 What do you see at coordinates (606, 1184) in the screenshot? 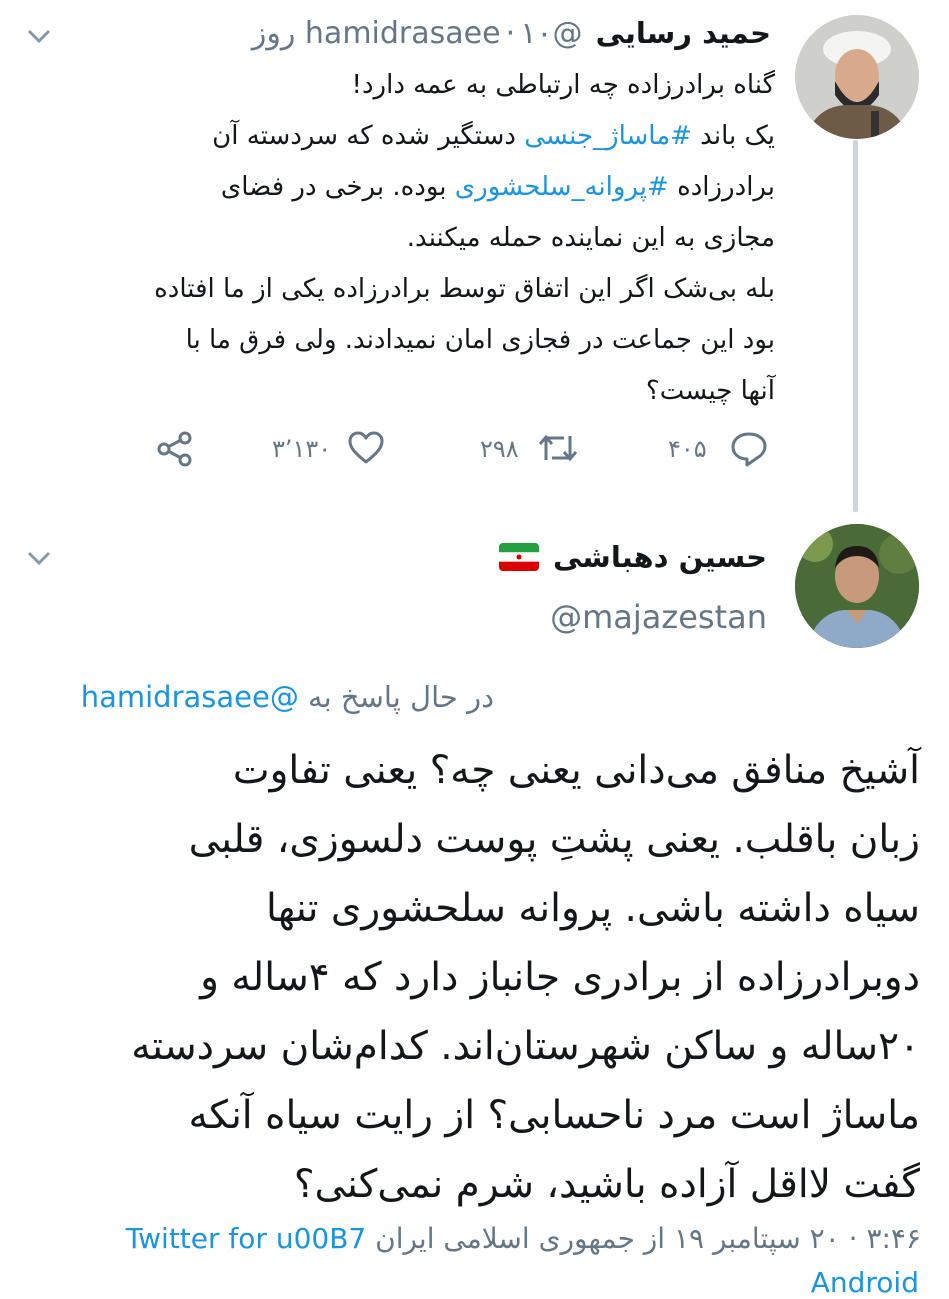
I see `tweet-line: گفت لااقل آزاده باشید، شرم نمی‌کنی؟` at bounding box center [606, 1184].